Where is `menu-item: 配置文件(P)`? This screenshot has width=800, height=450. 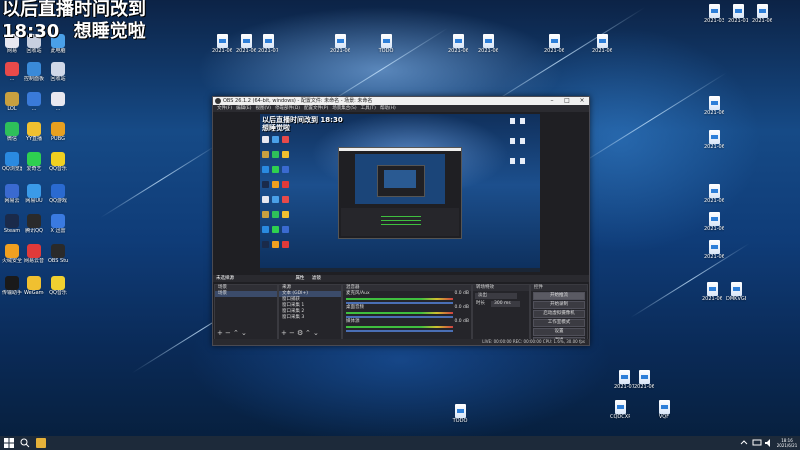 menu-item: 配置文件(P) is located at coordinates (316, 108).